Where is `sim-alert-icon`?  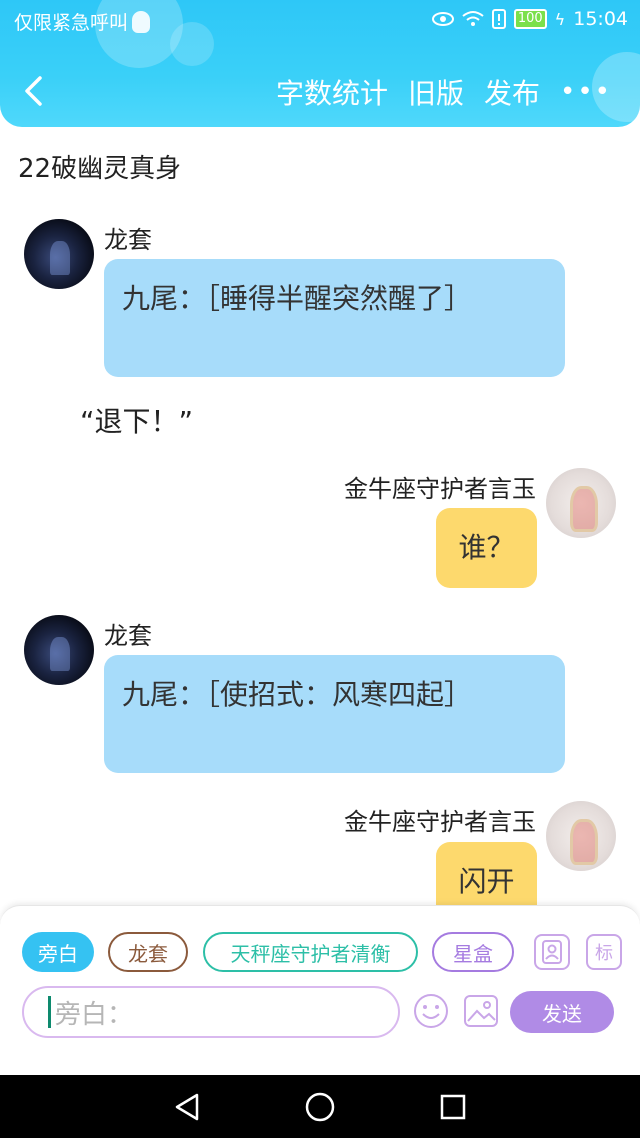
sim-alert-icon is located at coordinates (498, 19).